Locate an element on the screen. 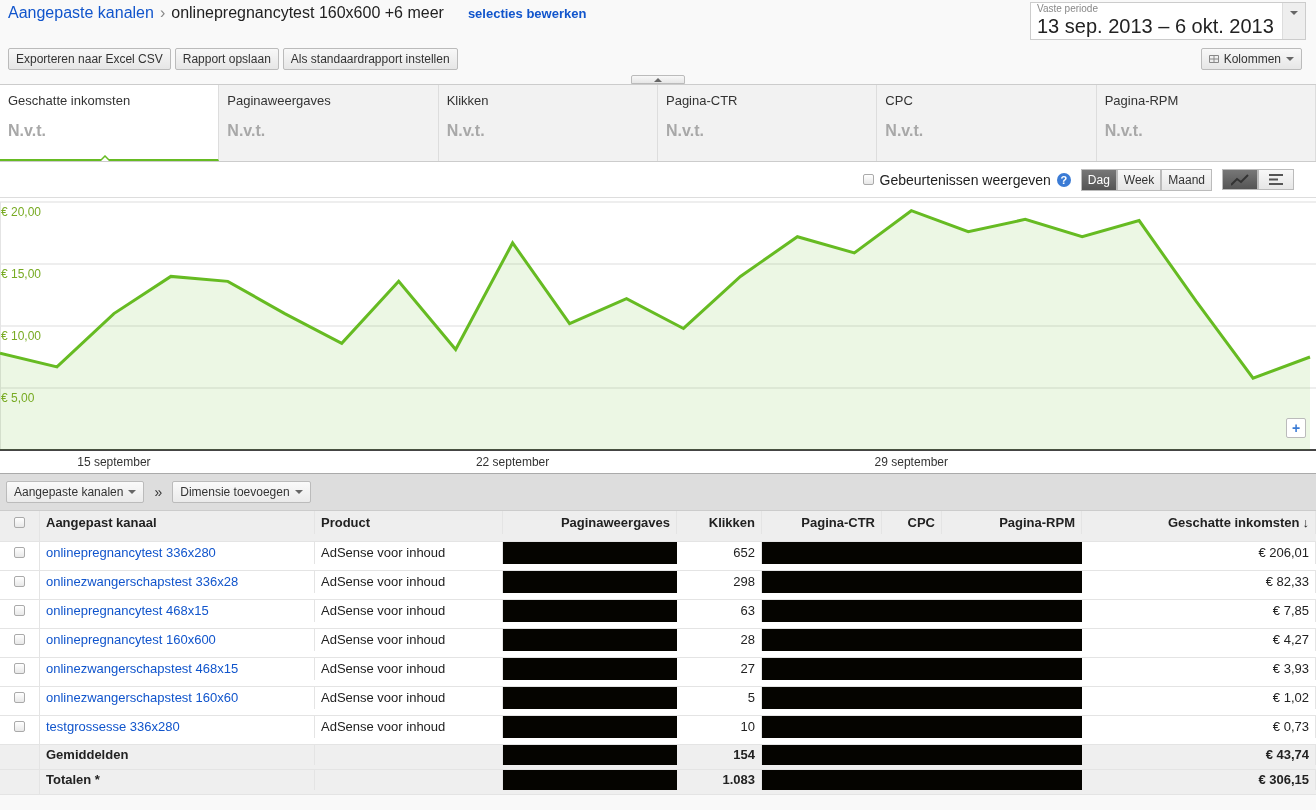 The image size is (1316, 810). column-header: Aangepast kanaal is located at coordinates (101, 522).